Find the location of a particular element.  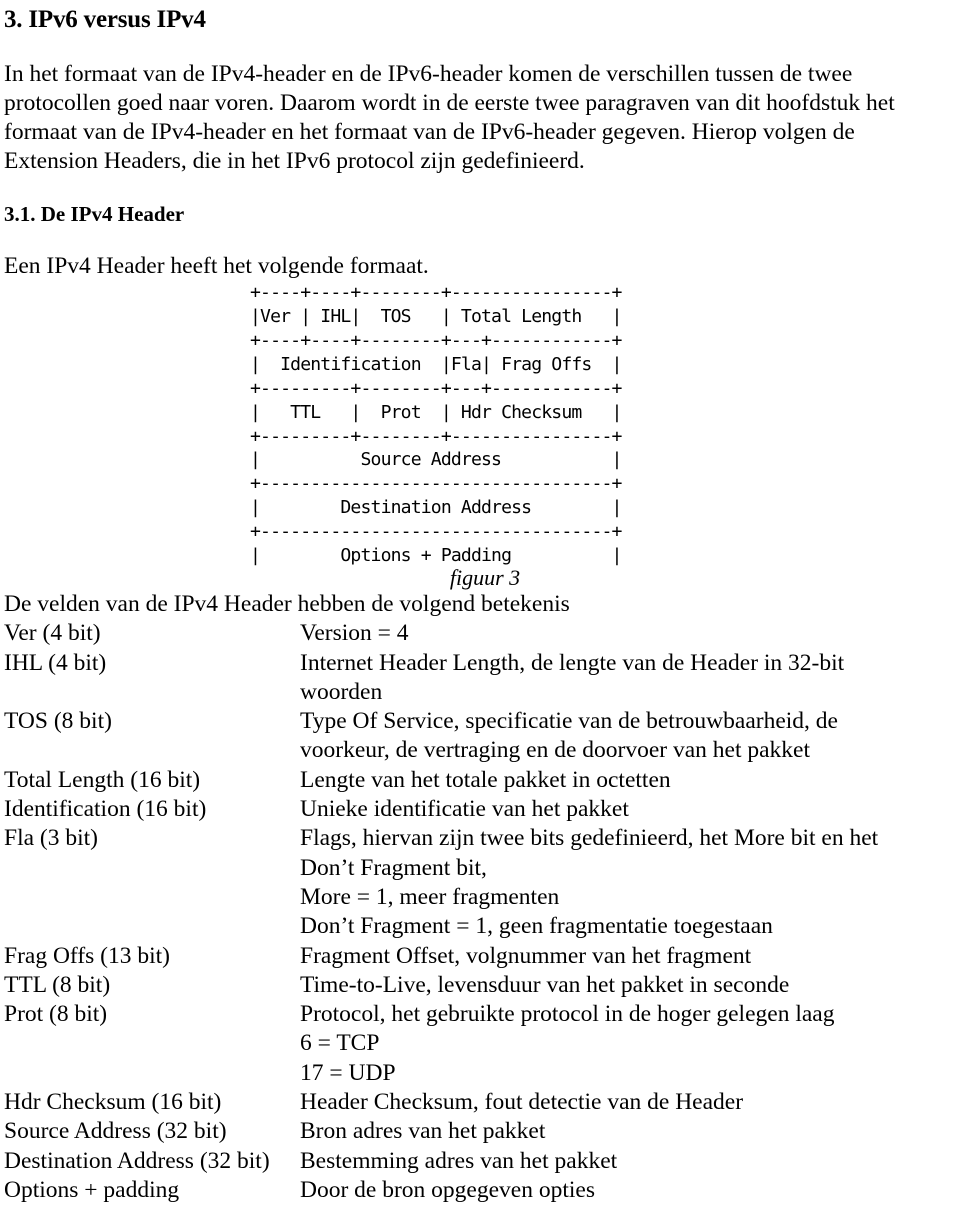

definition-description: Door de bron opgegeven opties is located at coordinates (630, 1190).